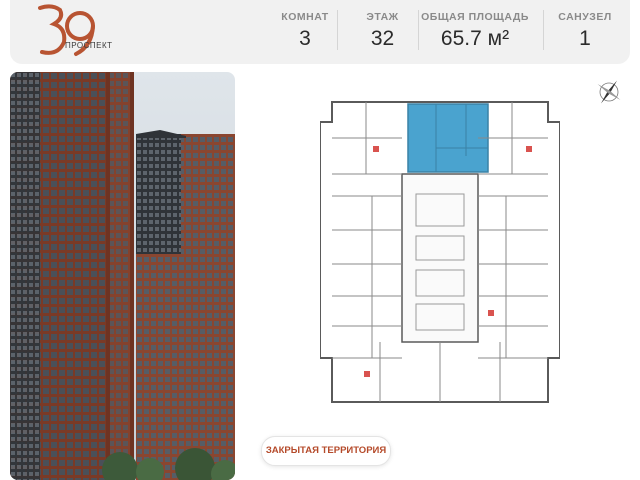  Describe the element at coordinates (585, 17) in the screenshot. I see `bathroom-label: САНУЗЕЛ` at that location.